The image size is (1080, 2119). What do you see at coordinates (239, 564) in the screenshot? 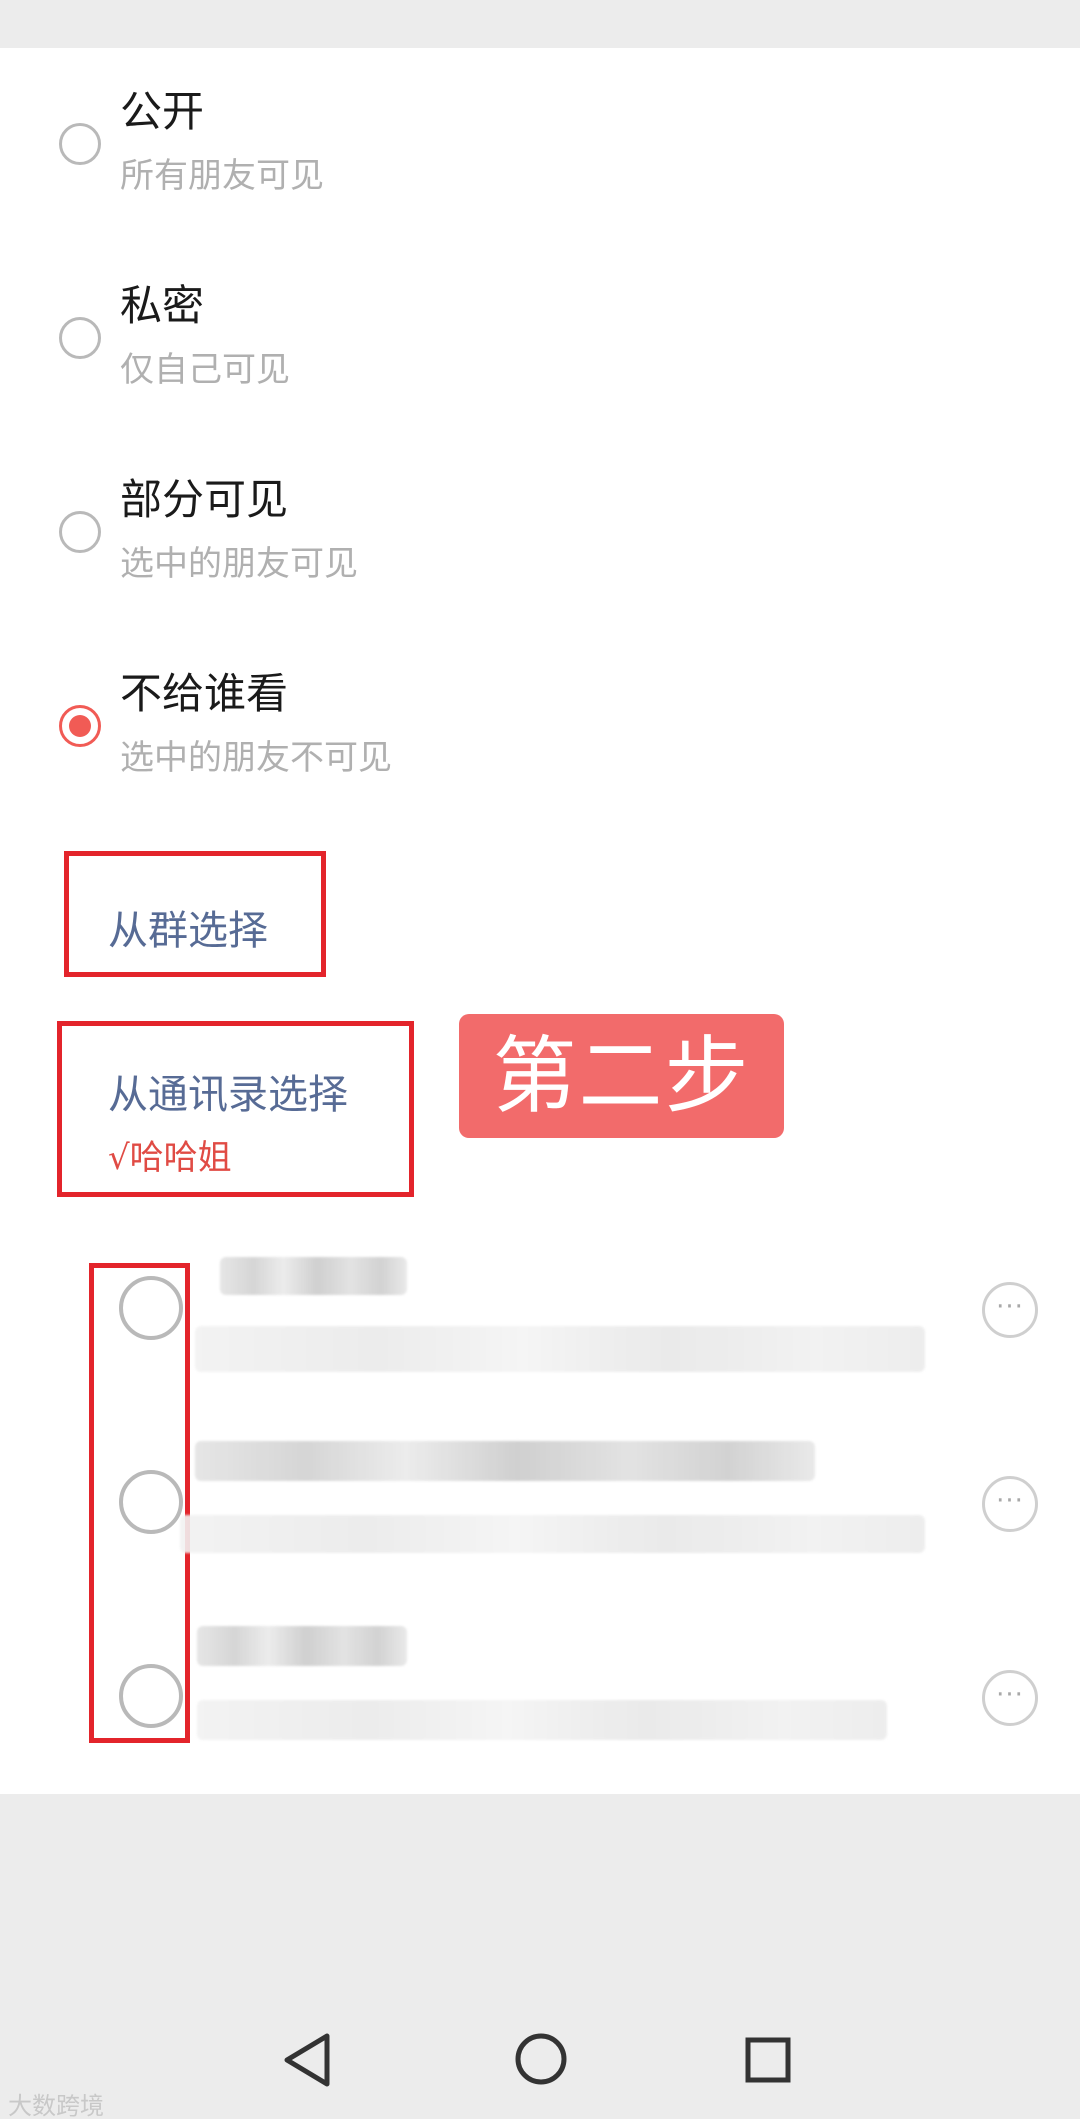
I see `option-subtitle: 选中的朋友可见` at bounding box center [239, 564].